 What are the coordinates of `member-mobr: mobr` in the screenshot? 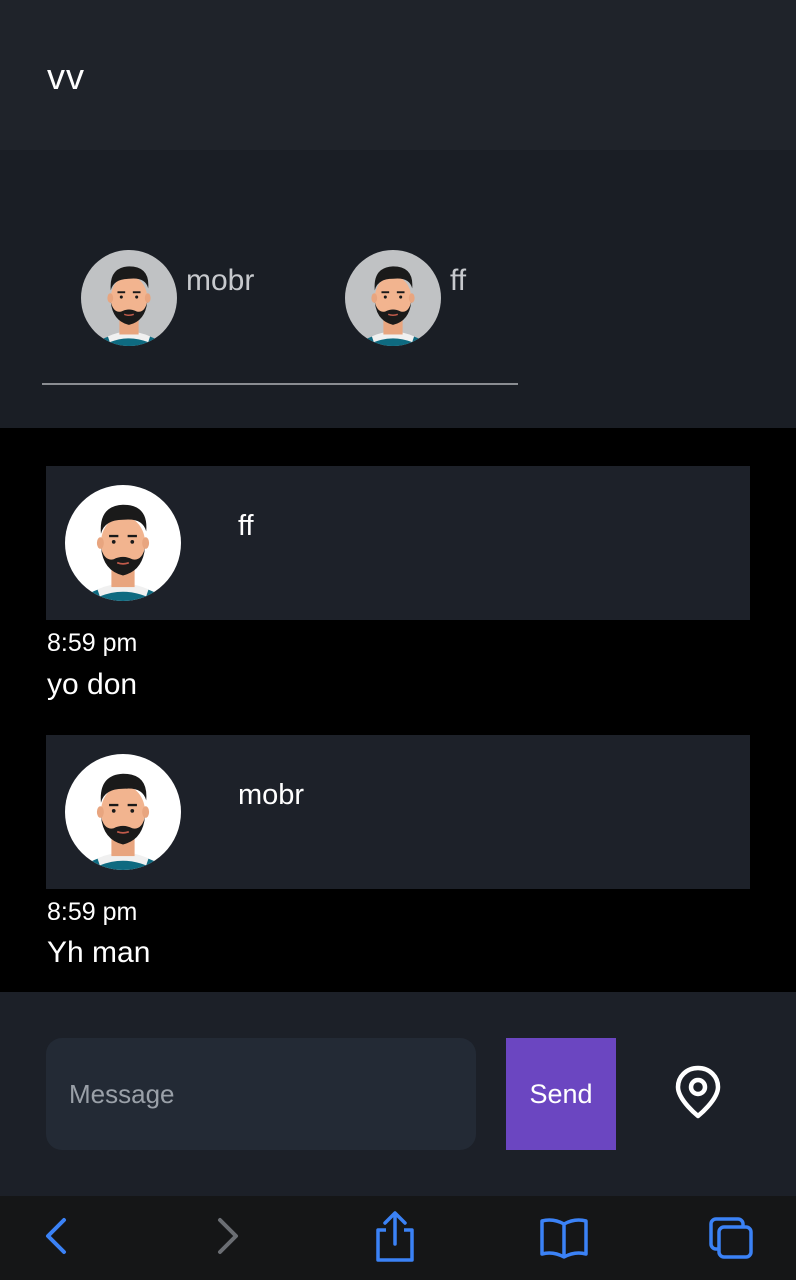 It's located at (167, 298).